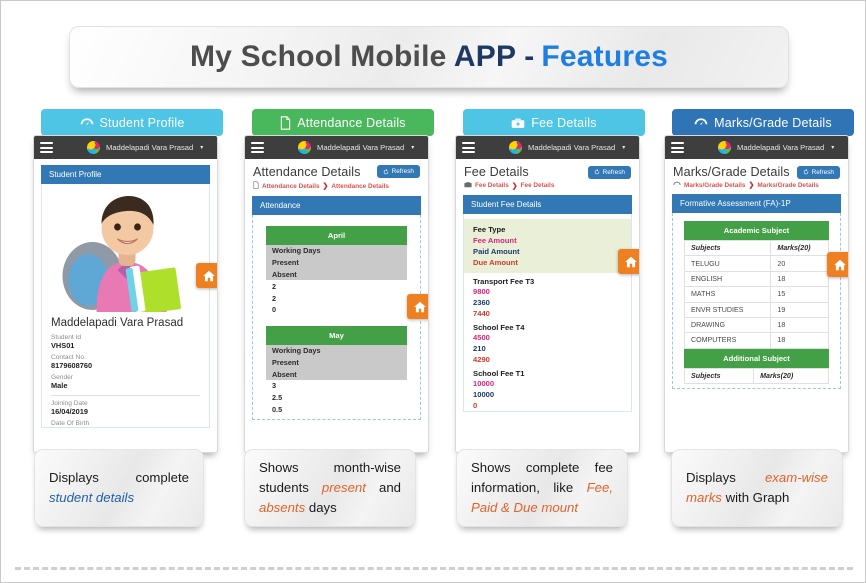  Describe the element at coordinates (274, 286) in the screenshot. I see `value-working-days: 2` at that location.